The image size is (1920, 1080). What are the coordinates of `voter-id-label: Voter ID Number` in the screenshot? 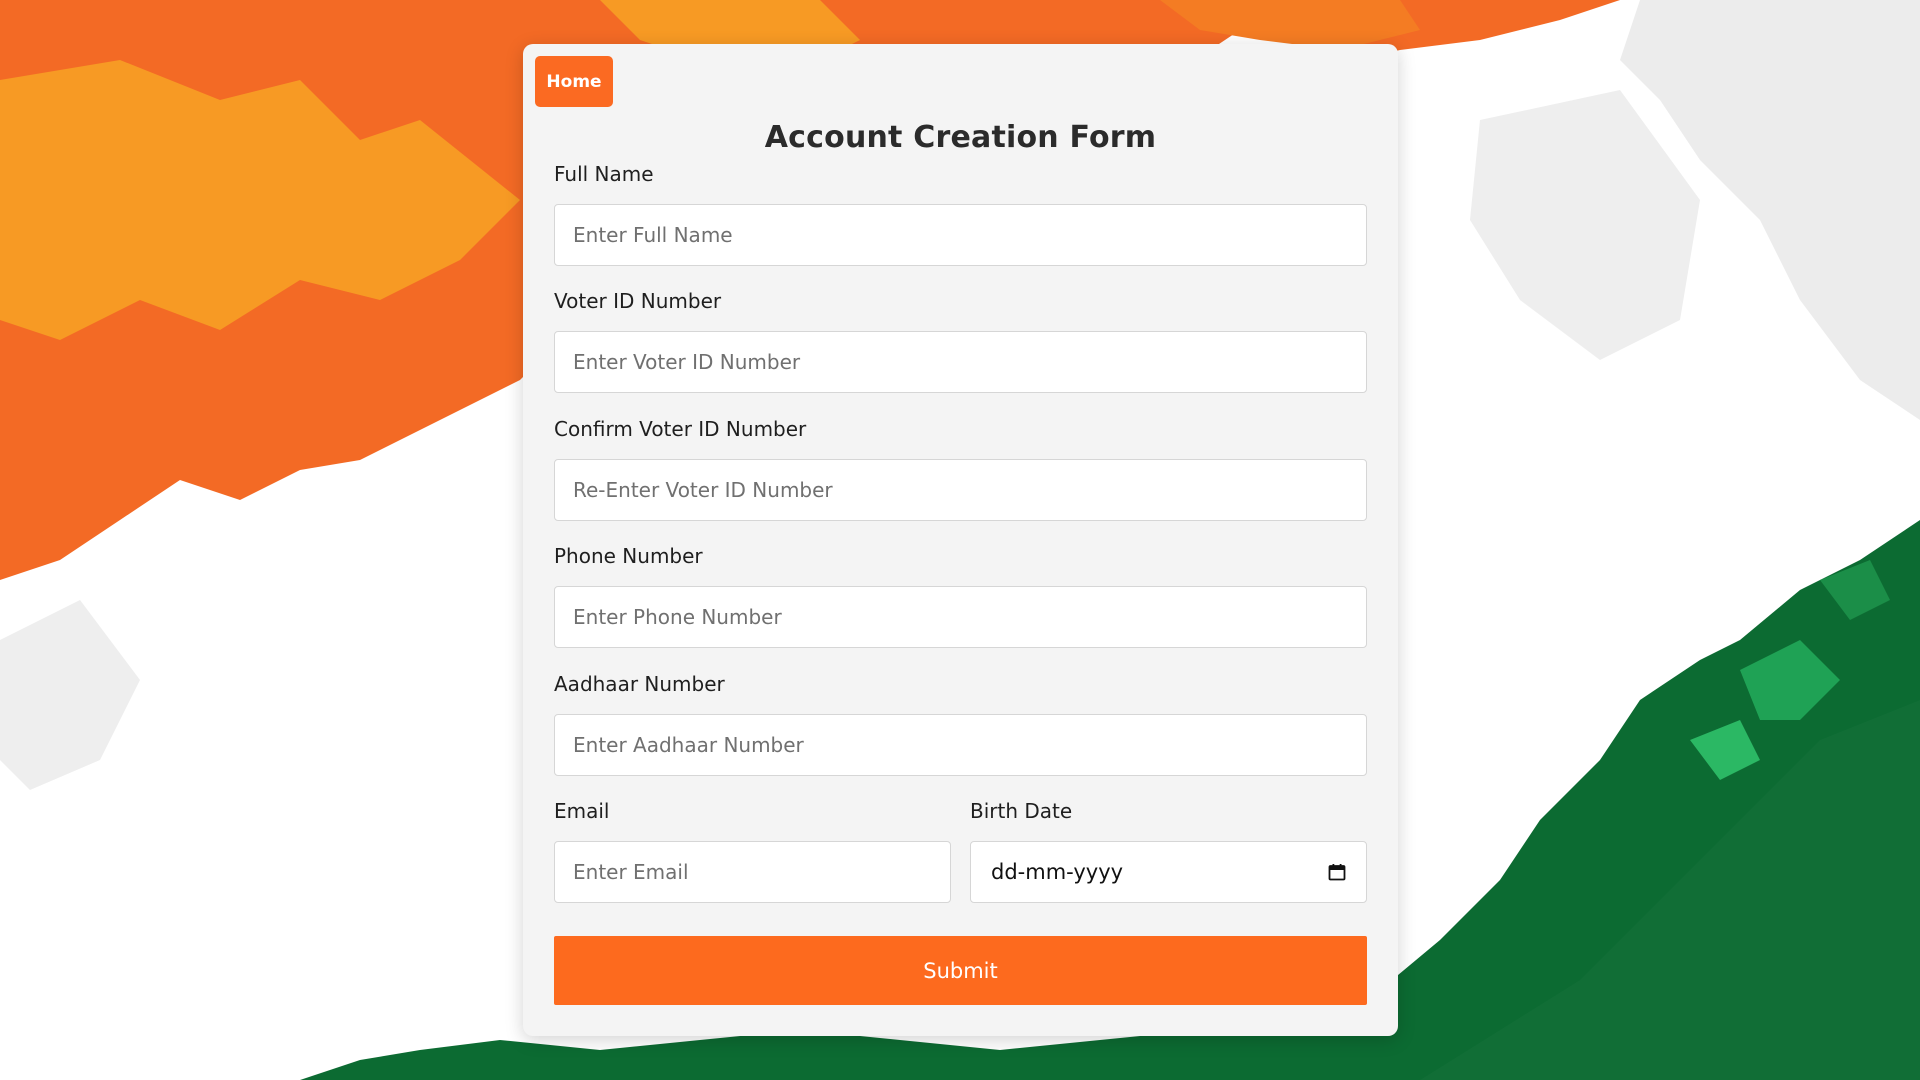 It's located at (638, 301).